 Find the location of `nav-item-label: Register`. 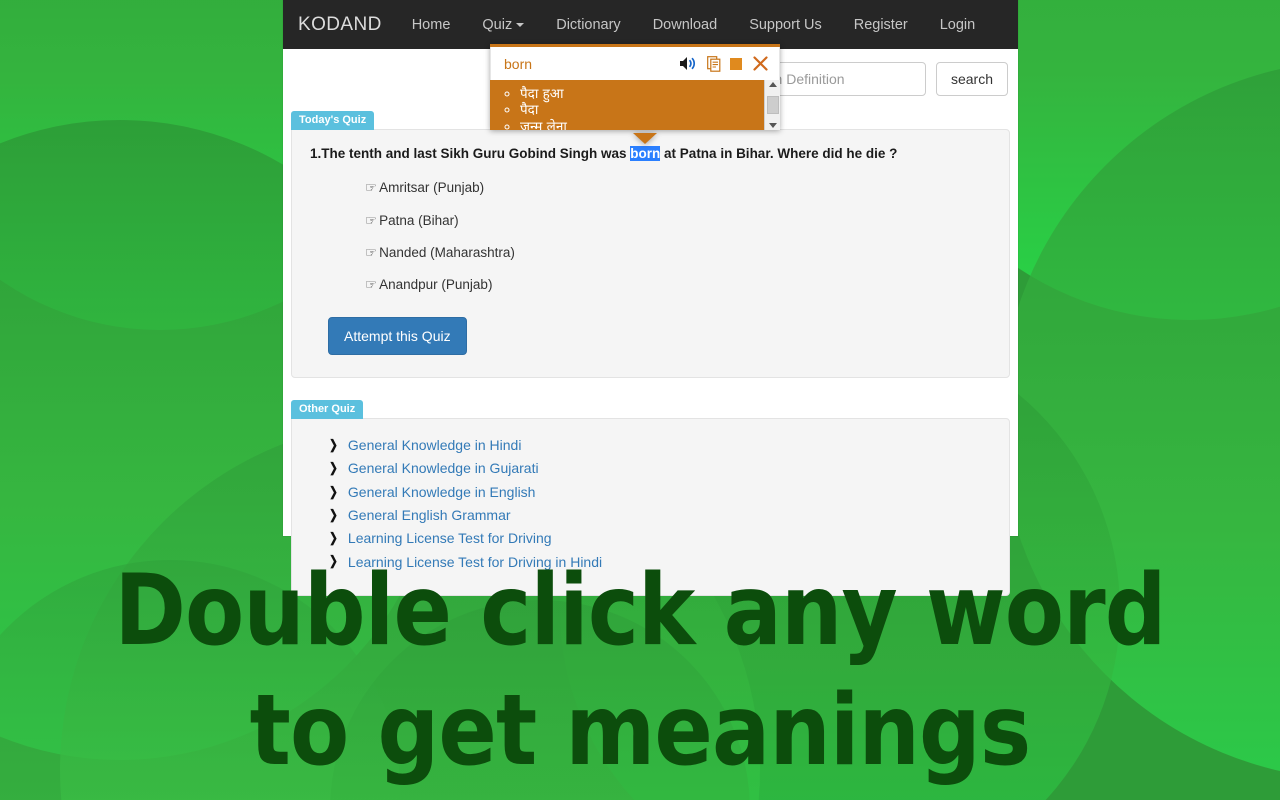

nav-item-label: Register is located at coordinates (880, 24).